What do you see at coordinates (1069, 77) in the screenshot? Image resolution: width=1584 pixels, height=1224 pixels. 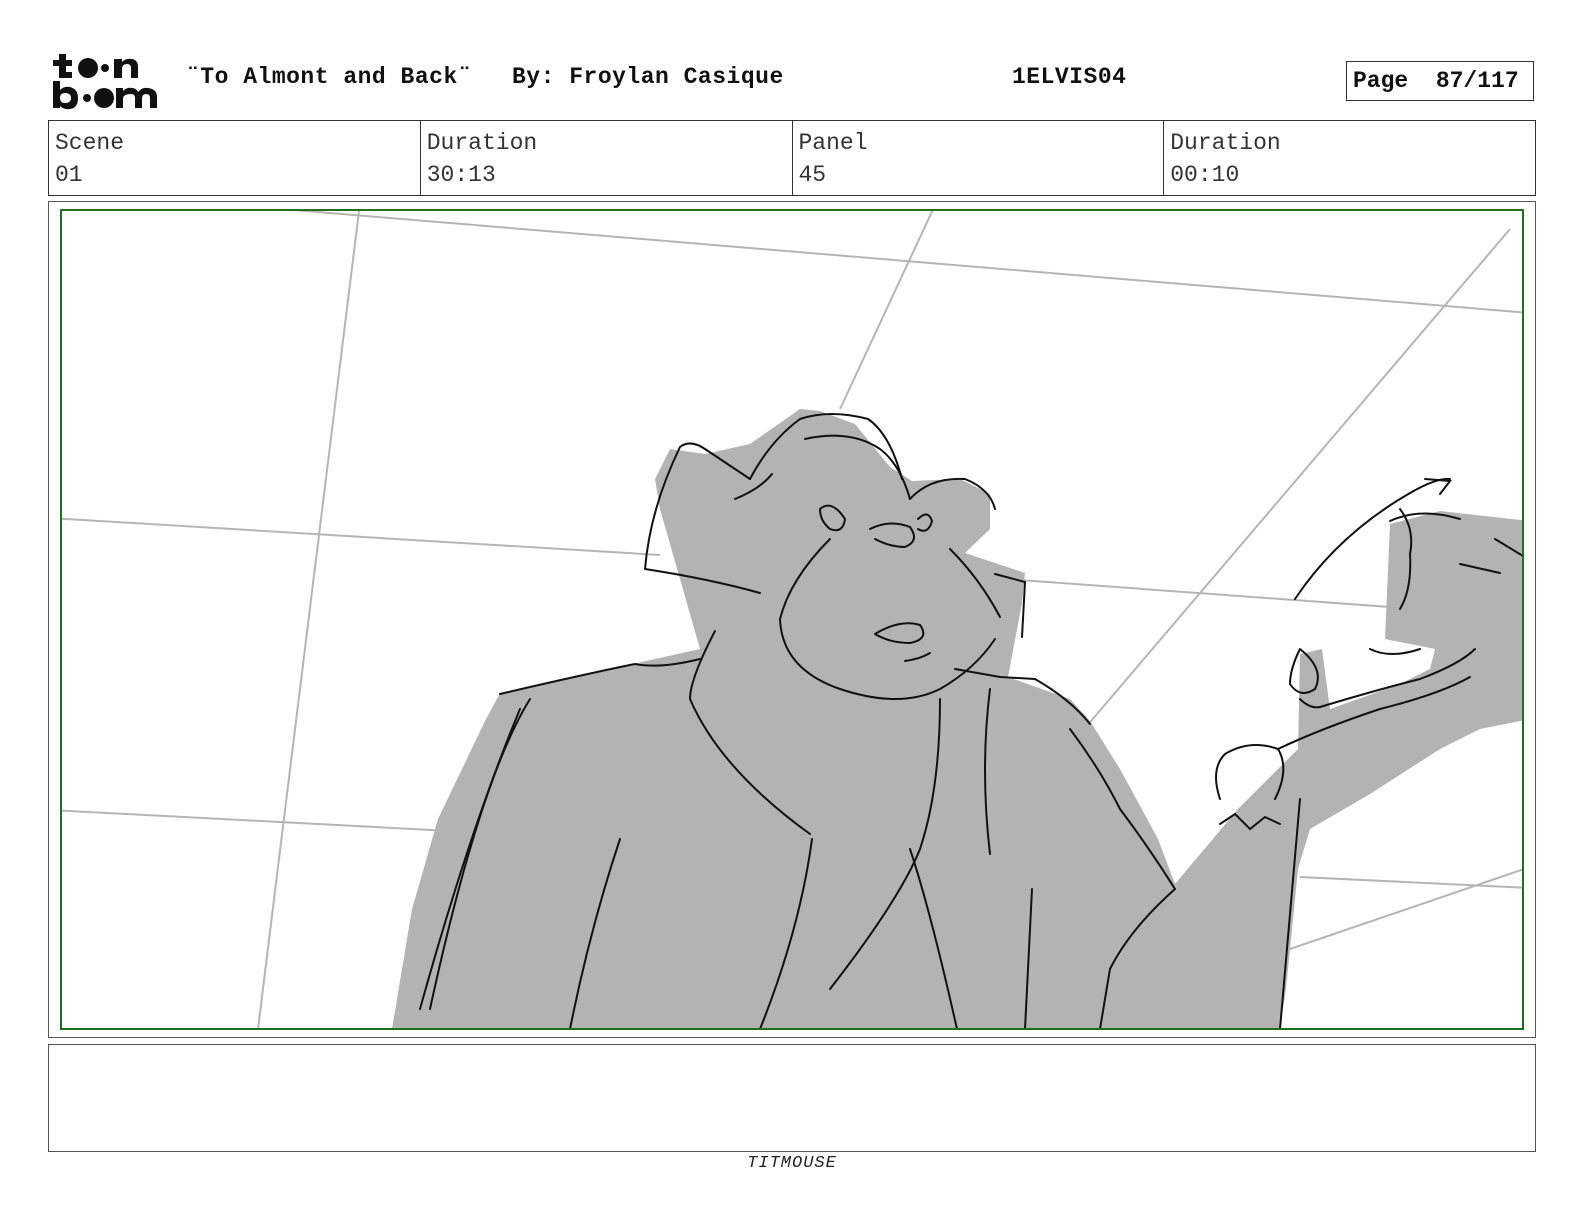 I see `episode-code: 1ELVIS04` at bounding box center [1069, 77].